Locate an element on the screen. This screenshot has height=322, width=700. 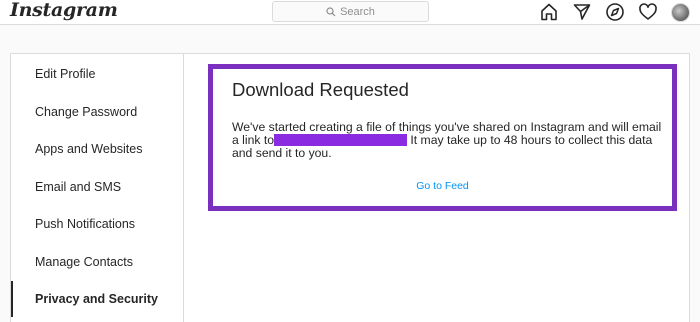
sidebar-item-label: Privacy and Security is located at coordinates (96, 299).